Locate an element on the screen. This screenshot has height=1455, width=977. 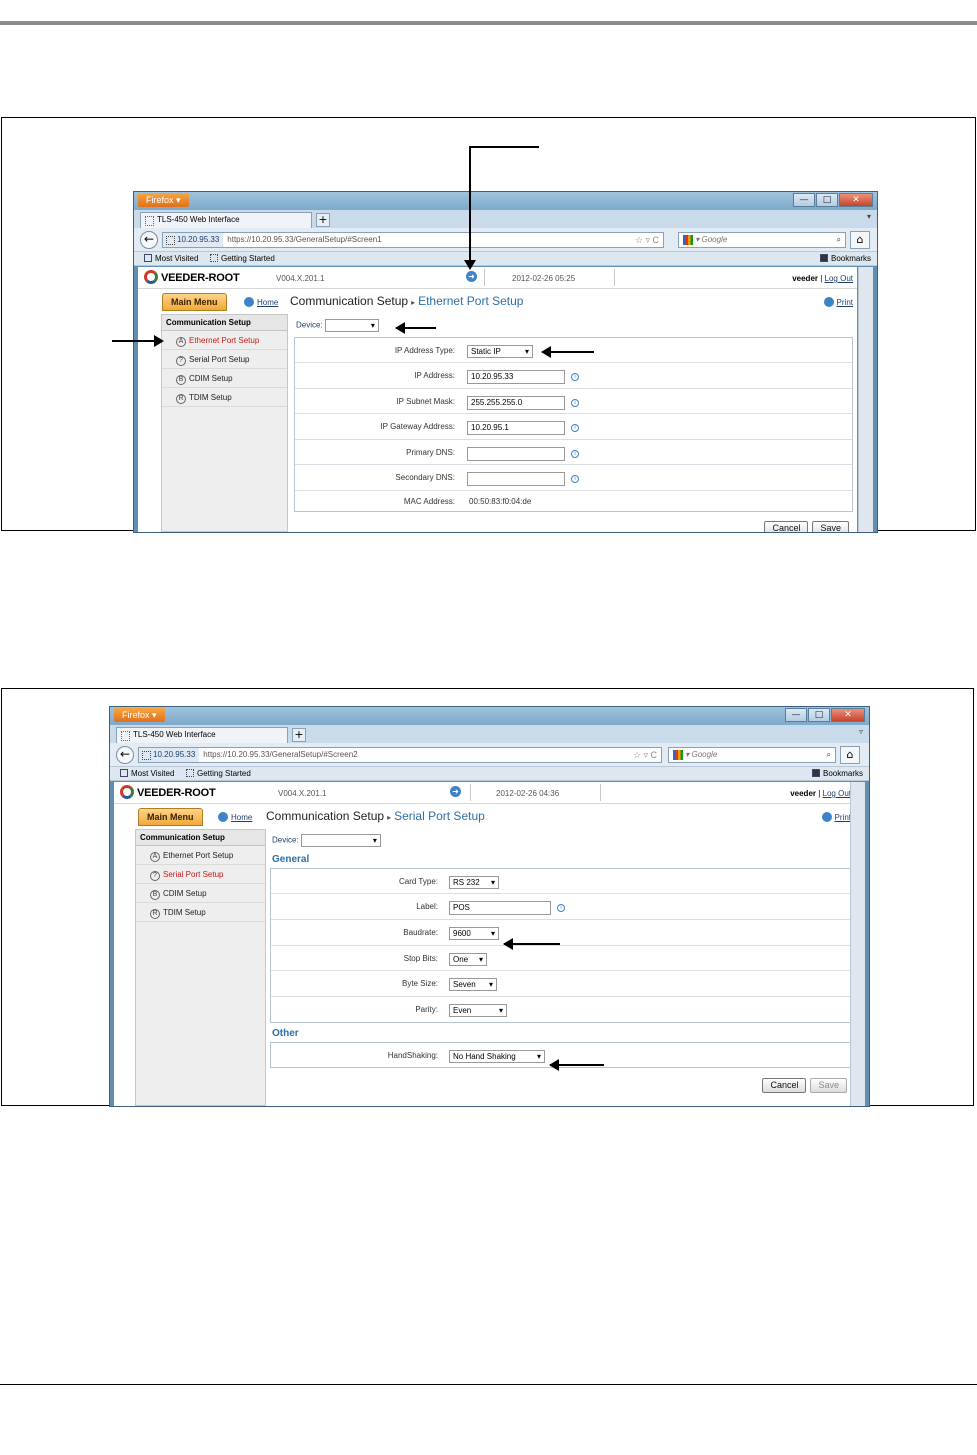
field-label: Baudrate: is located at coordinates (420, 932).